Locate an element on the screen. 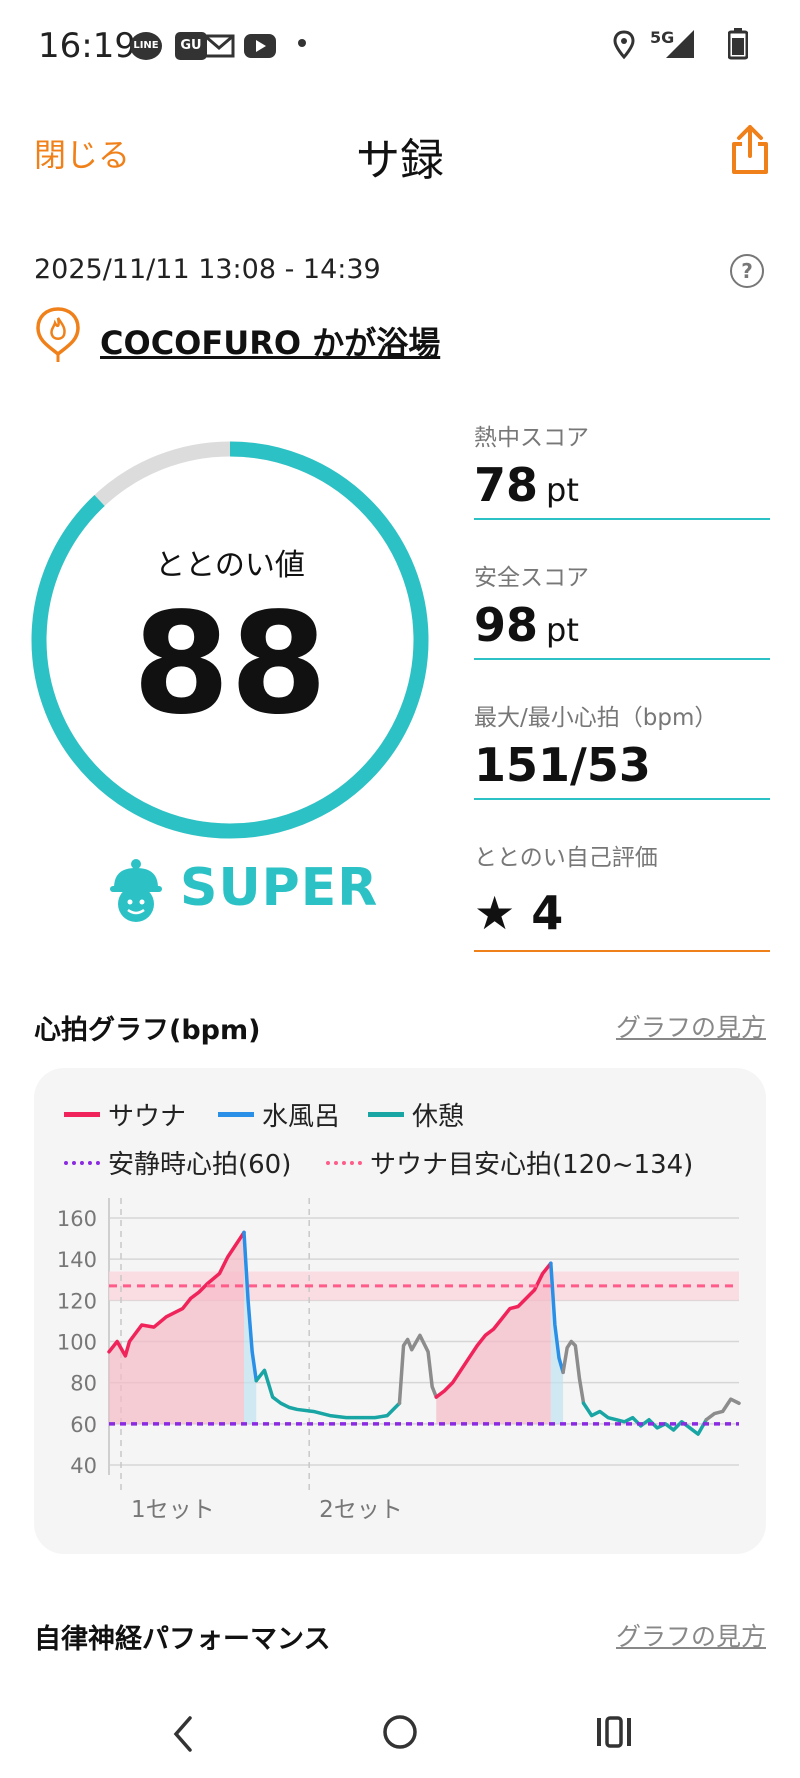 The image size is (800, 1778). legend-target-hr: サウナ目安心拍(120~134) is located at coordinates (509, 1162).